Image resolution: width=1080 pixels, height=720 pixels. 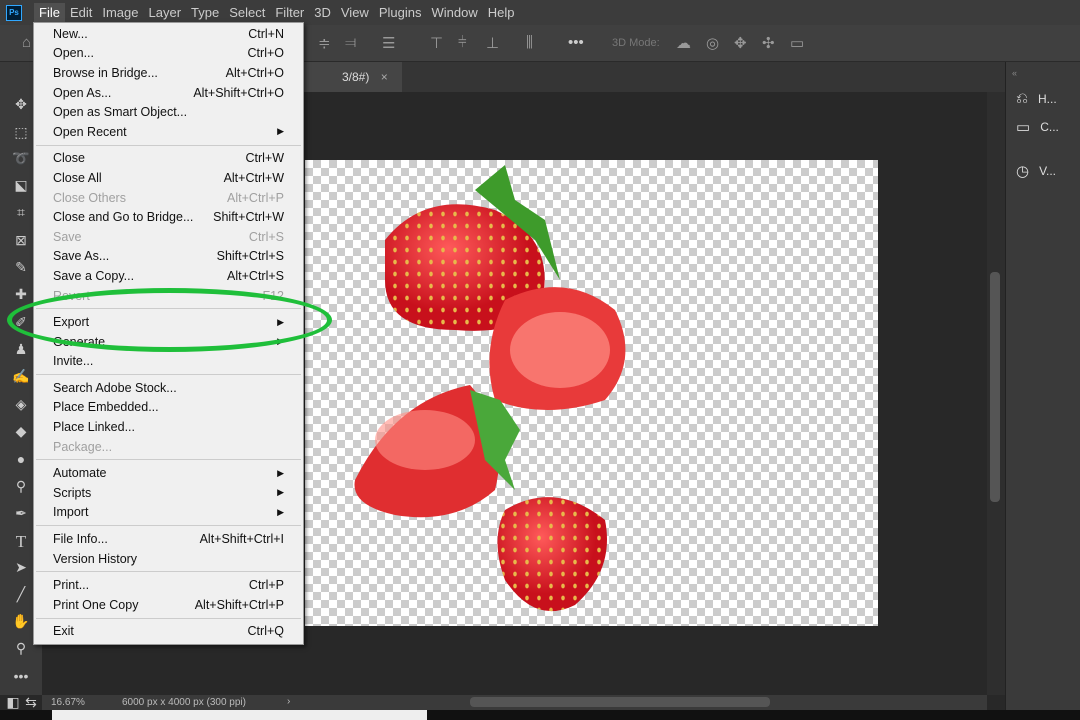 What do you see at coordinates (21, 295) in the screenshot?
I see `healing-tool-icon: ✚` at bounding box center [21, 295].